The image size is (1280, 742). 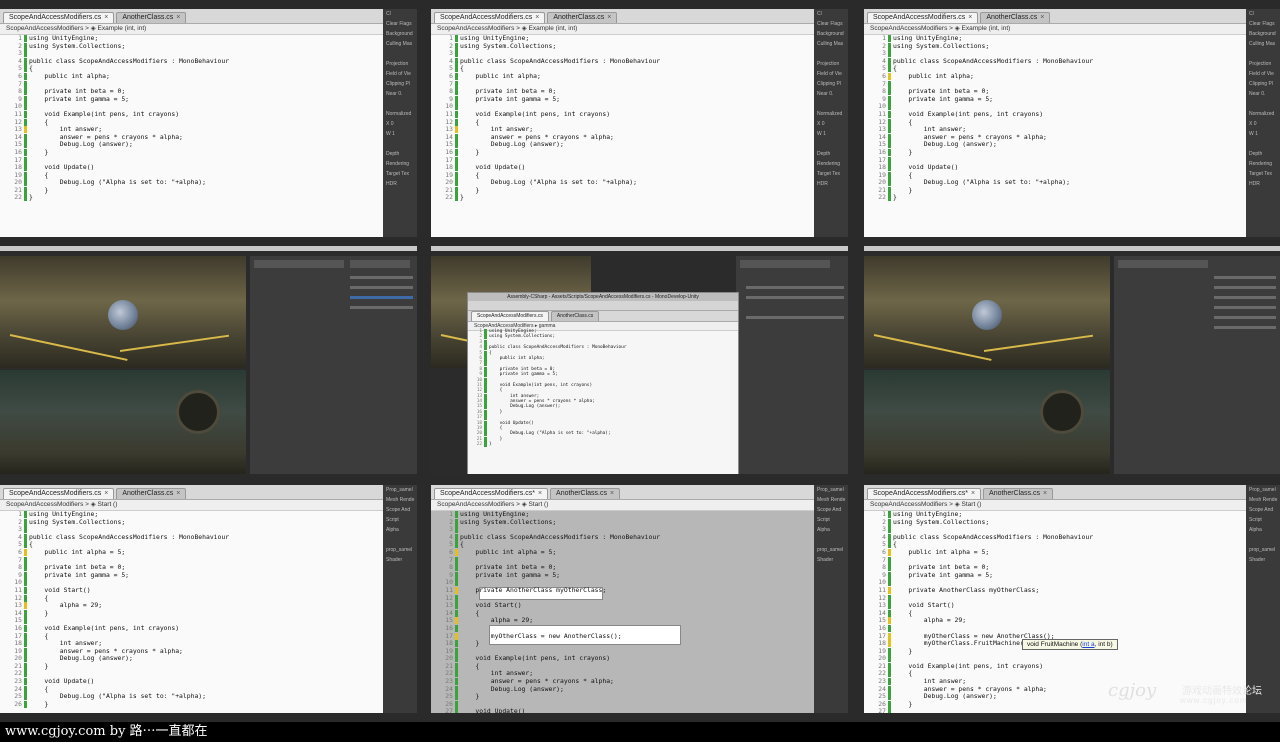 What do you see at coordinates (208, 590) in the screenshot?
I see `code-line: 11 void Start()` at bounding box center [208, 590].